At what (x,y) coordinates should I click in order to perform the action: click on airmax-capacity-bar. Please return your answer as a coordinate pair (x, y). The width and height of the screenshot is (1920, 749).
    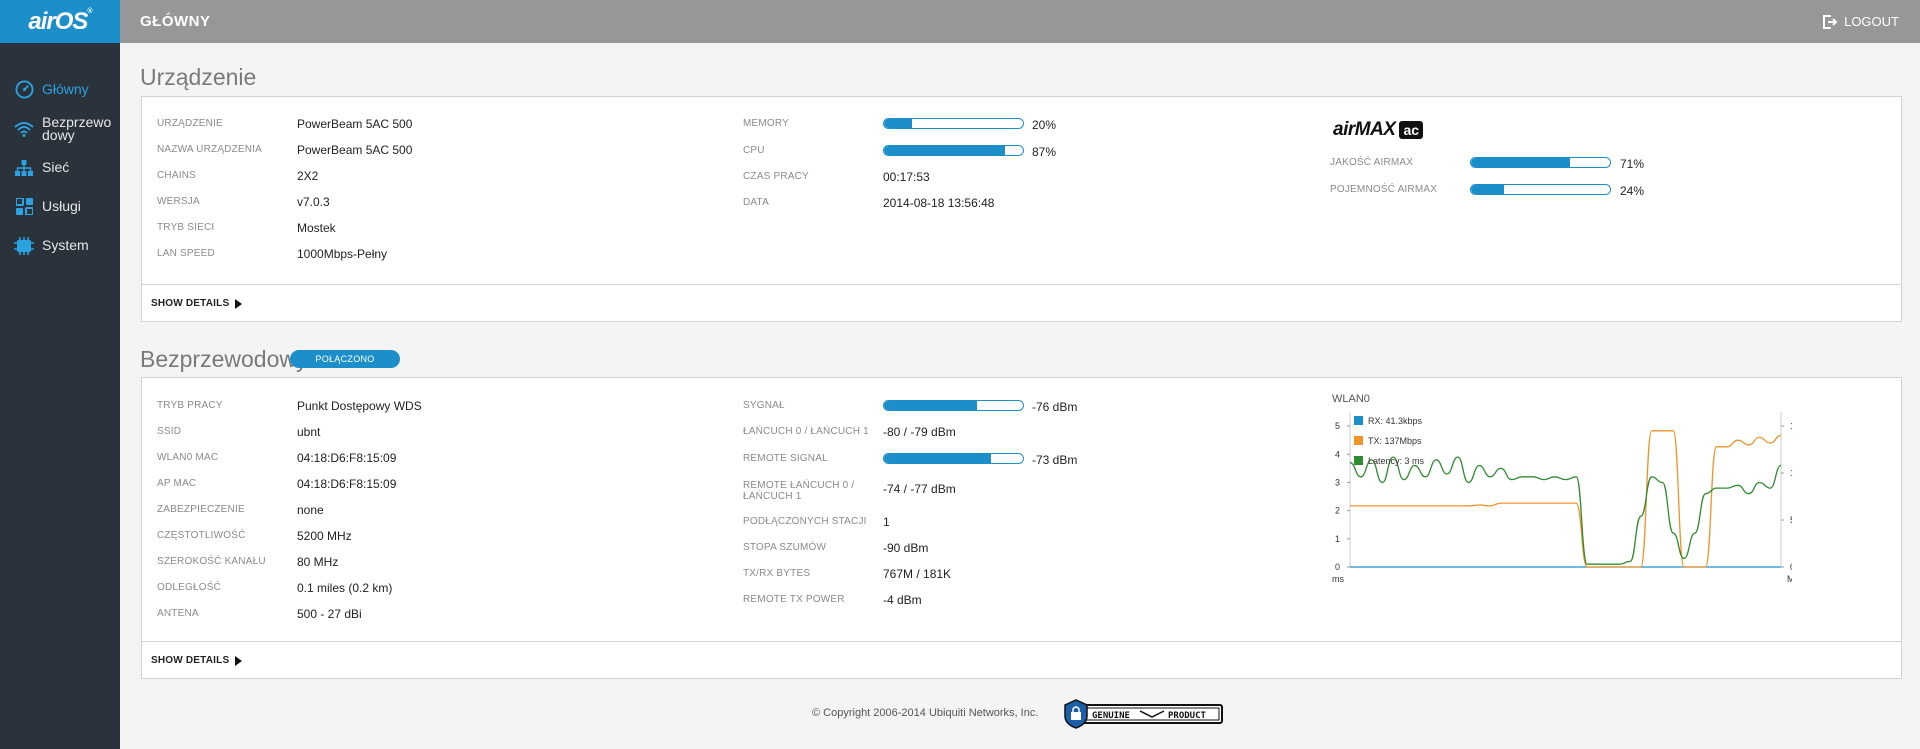
    Looking at the image, I should click on (1540, 189).